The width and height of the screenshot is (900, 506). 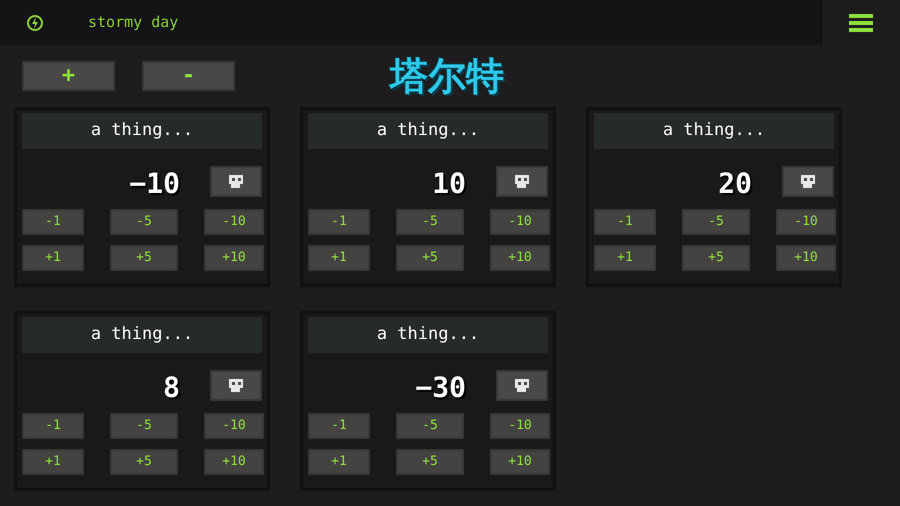 What do you see at coordinates (448, 184) in the screenshot?
I see `counter-value: 10` at bounding box center [448, 184].